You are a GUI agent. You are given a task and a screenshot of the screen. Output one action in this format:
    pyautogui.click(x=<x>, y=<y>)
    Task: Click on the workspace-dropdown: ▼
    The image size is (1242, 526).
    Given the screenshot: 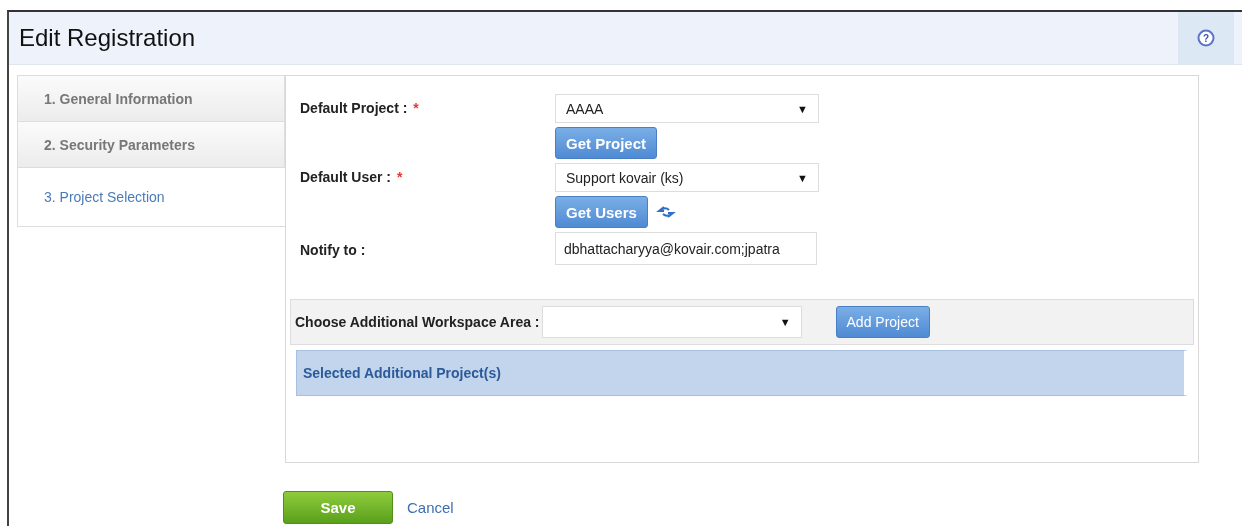 What is the action you would take?
    pyautogui.click(x=671, y=322)
    